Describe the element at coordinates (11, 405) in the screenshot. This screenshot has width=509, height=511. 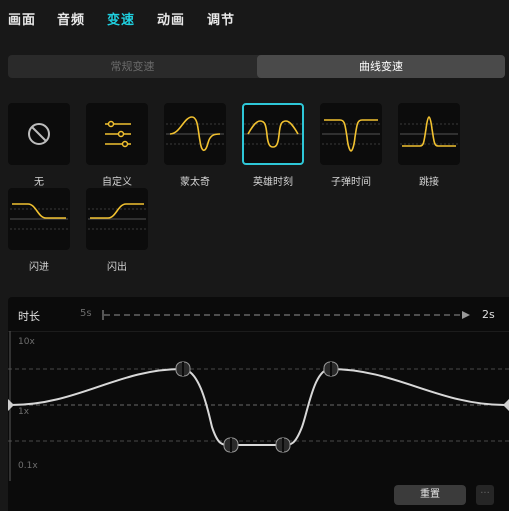
I see `start-anchor-handle` at that location.